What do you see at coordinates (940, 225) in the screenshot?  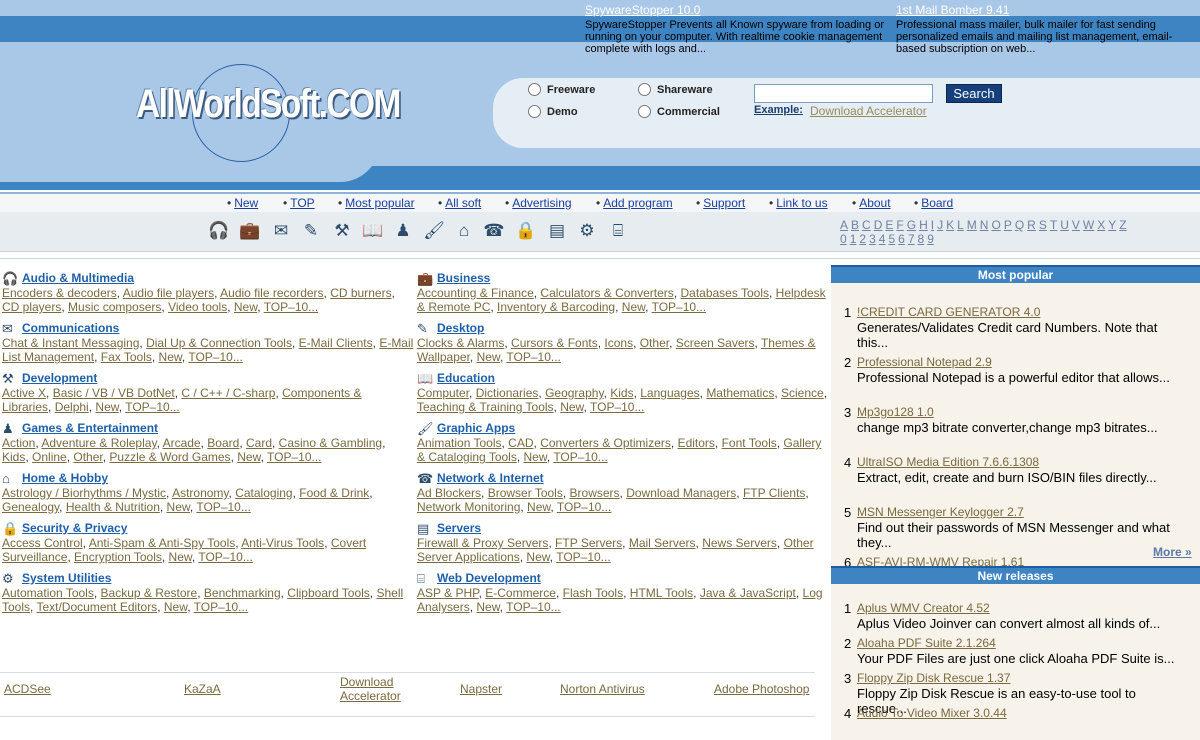 I see `alphabet-link-j: J` at bounding box center [940, 225].